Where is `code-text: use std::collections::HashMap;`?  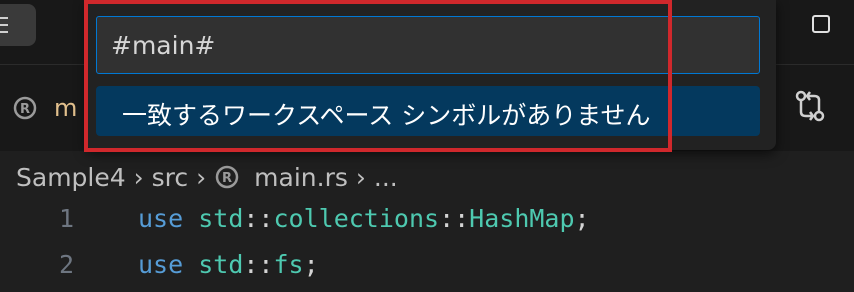 code-text: use std::collections::HashMap; is located at coordinates (364, 218).